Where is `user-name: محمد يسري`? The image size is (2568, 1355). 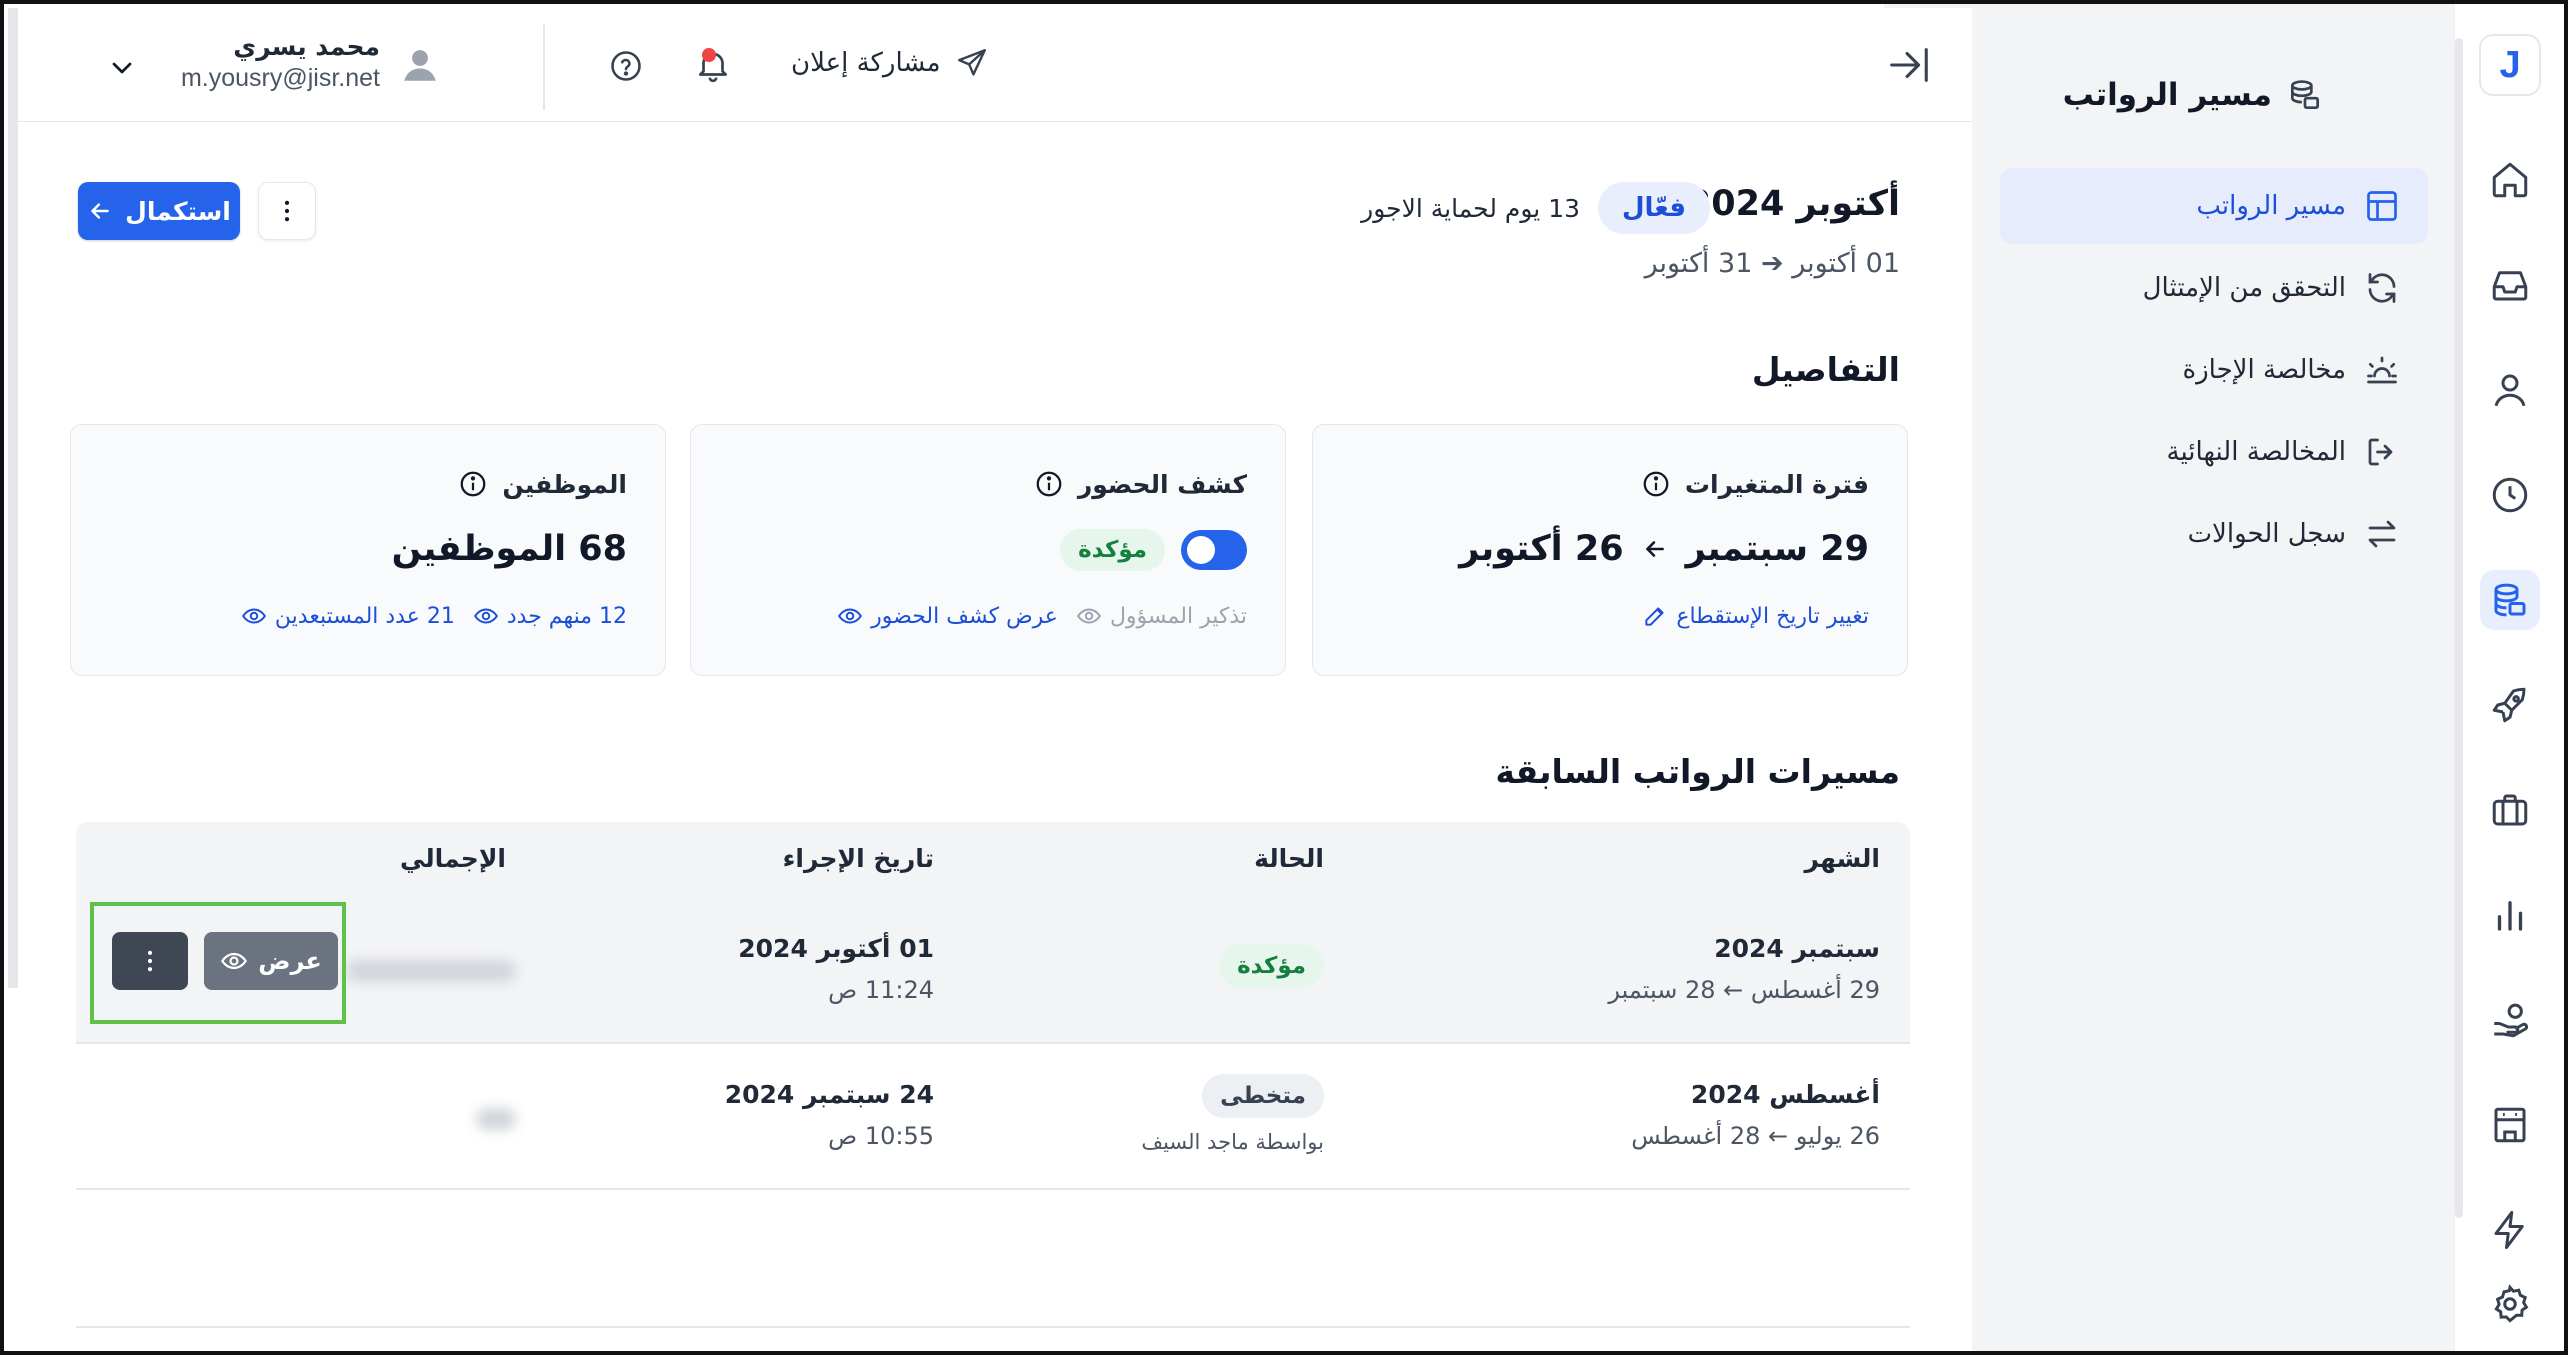 user-name: محمد يسري is located at coordinates (306, 46).